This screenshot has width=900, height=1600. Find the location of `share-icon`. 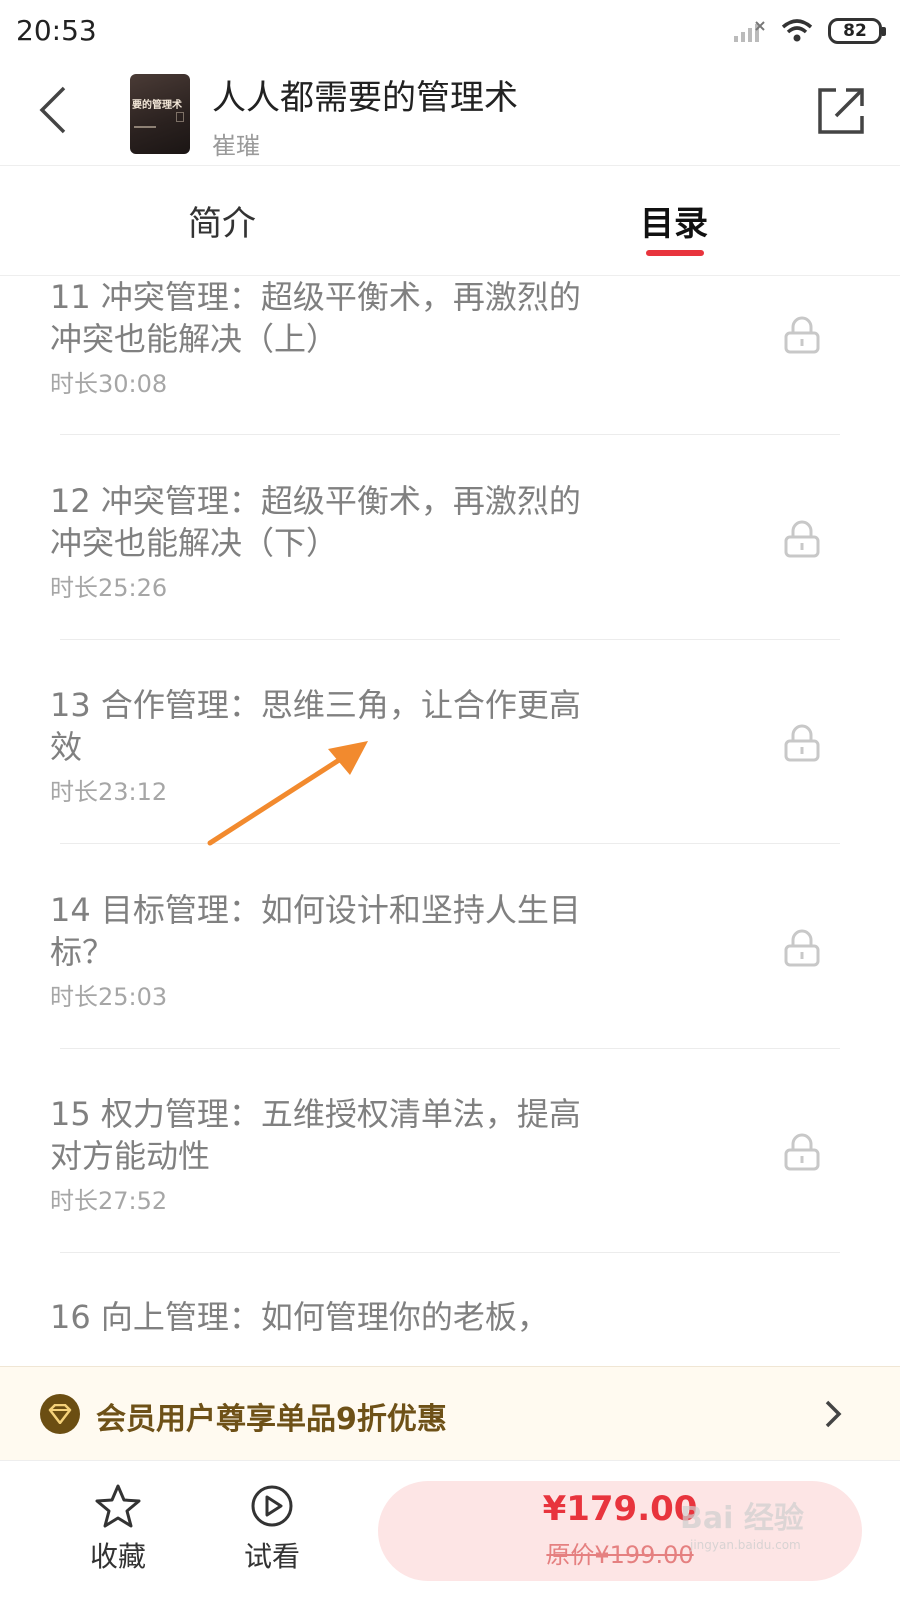

share-icon is located at coordinates (841, 111).